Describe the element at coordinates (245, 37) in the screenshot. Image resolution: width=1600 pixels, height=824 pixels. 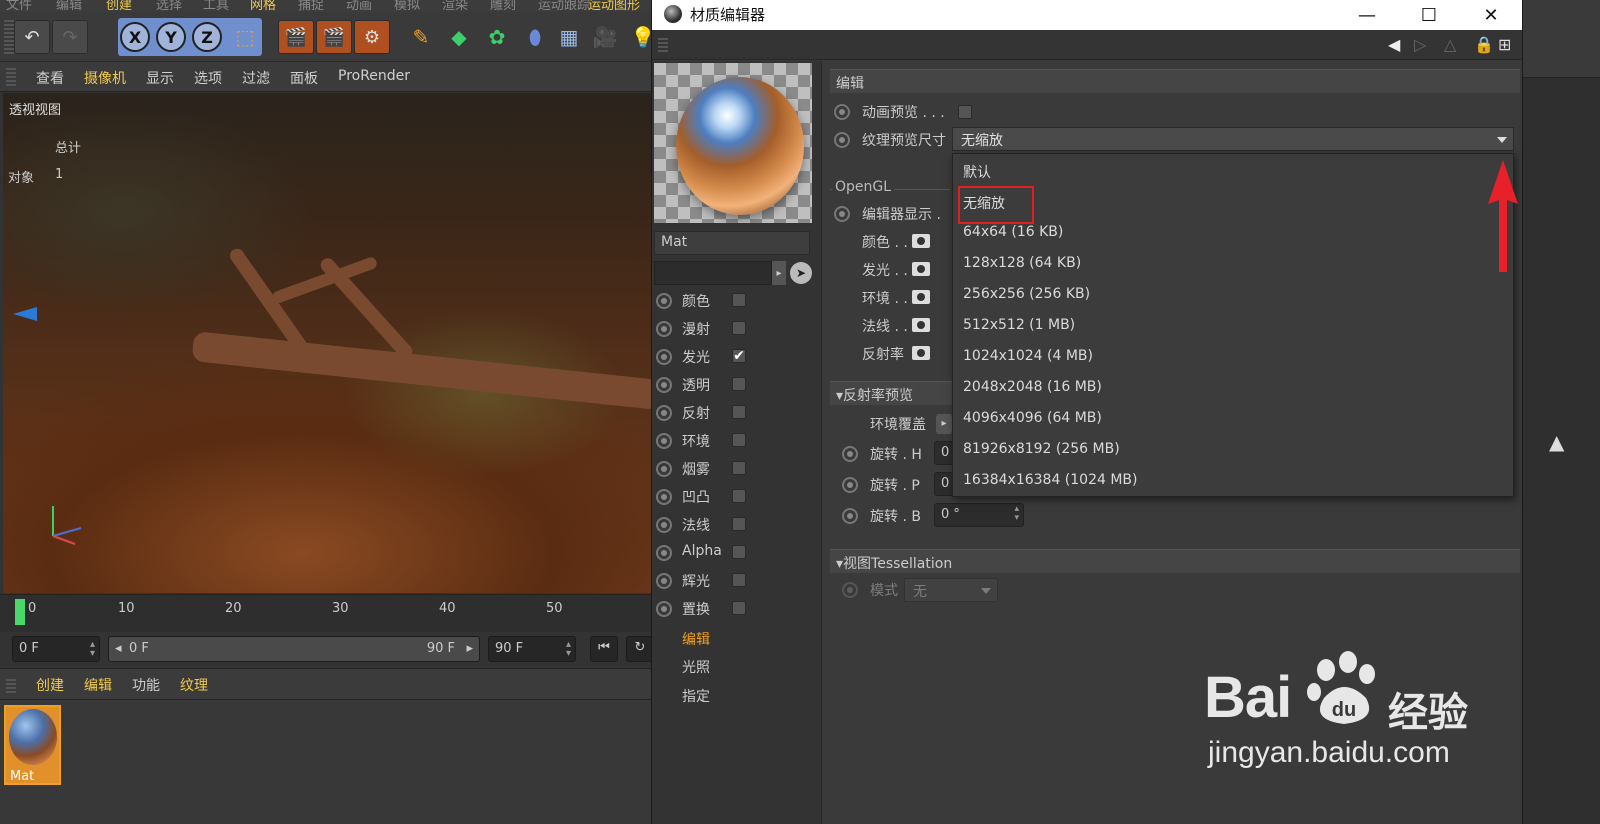
I see `coord-system-button: ⬚` at that location.